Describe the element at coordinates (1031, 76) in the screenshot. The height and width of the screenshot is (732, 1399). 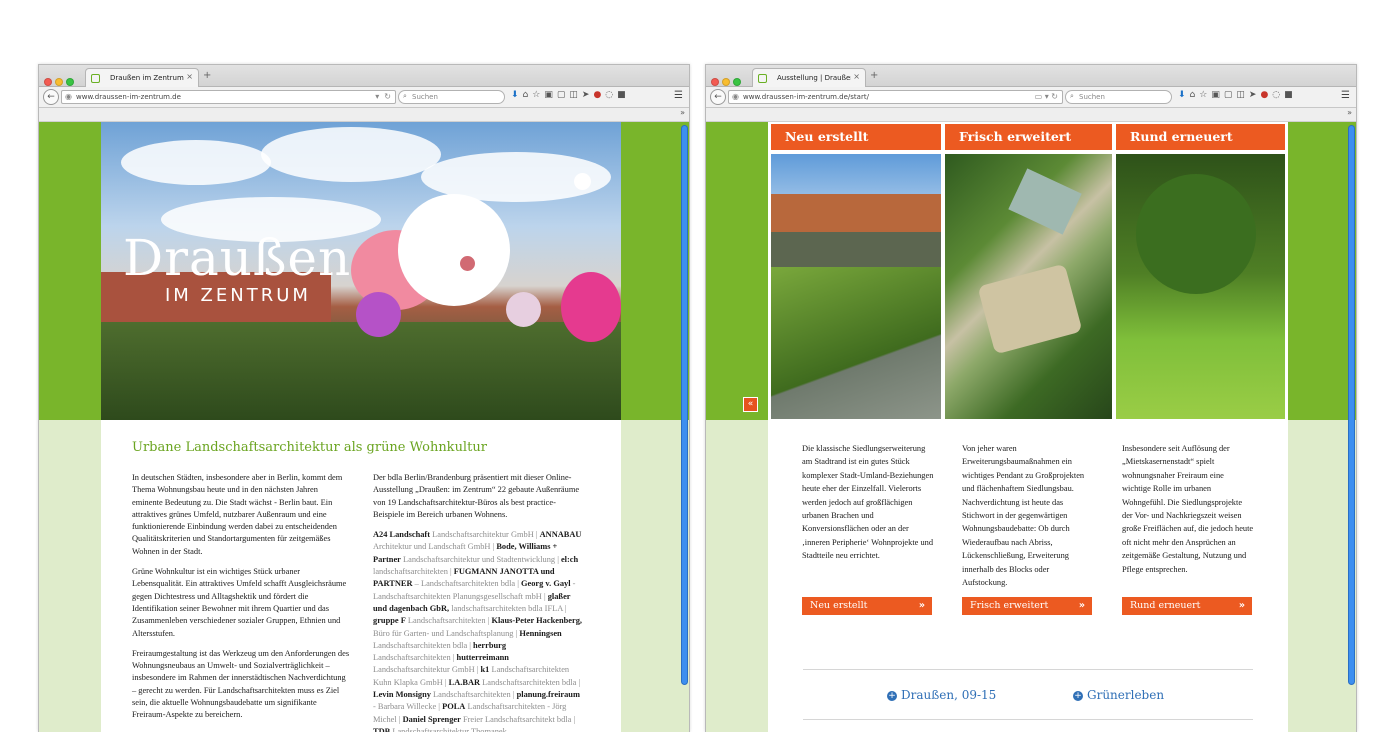
I see `tab-bar: Ausstellung | Draußen im ... × +` at that location.